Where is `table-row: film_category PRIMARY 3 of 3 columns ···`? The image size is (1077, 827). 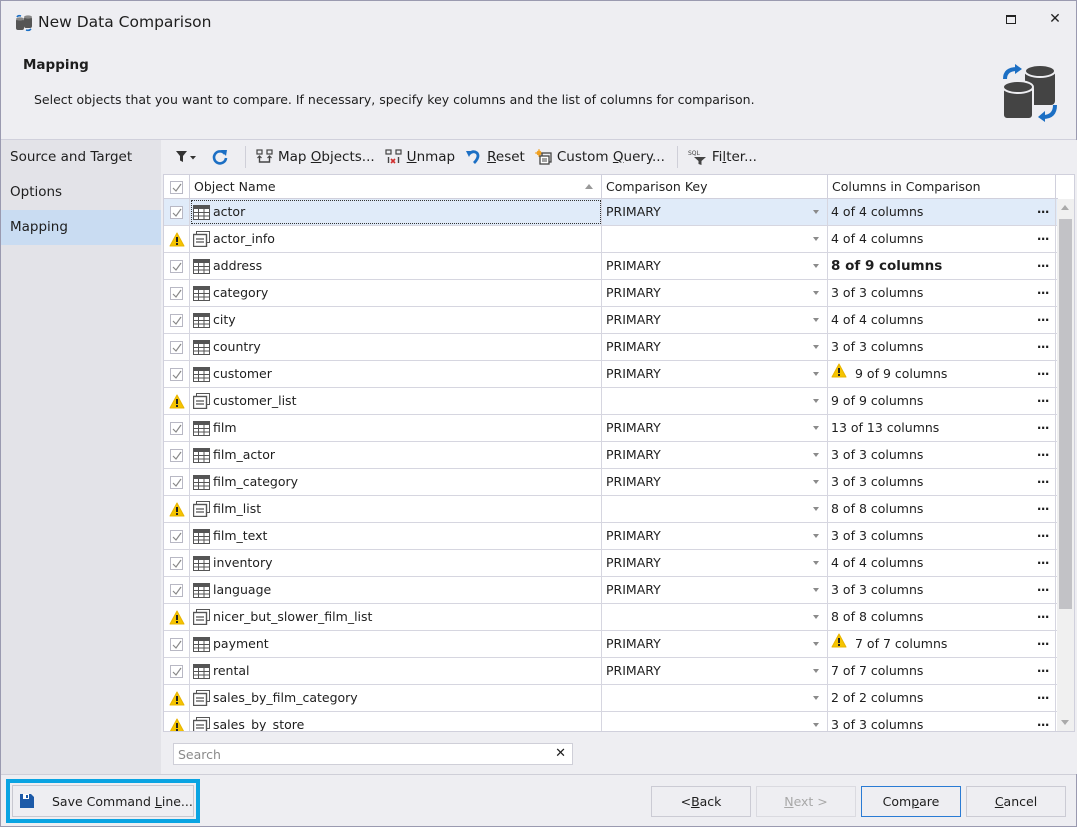 table-row: film_category PRIMARY 3 of 3 columns ··· is located at coordinates (611, 482).